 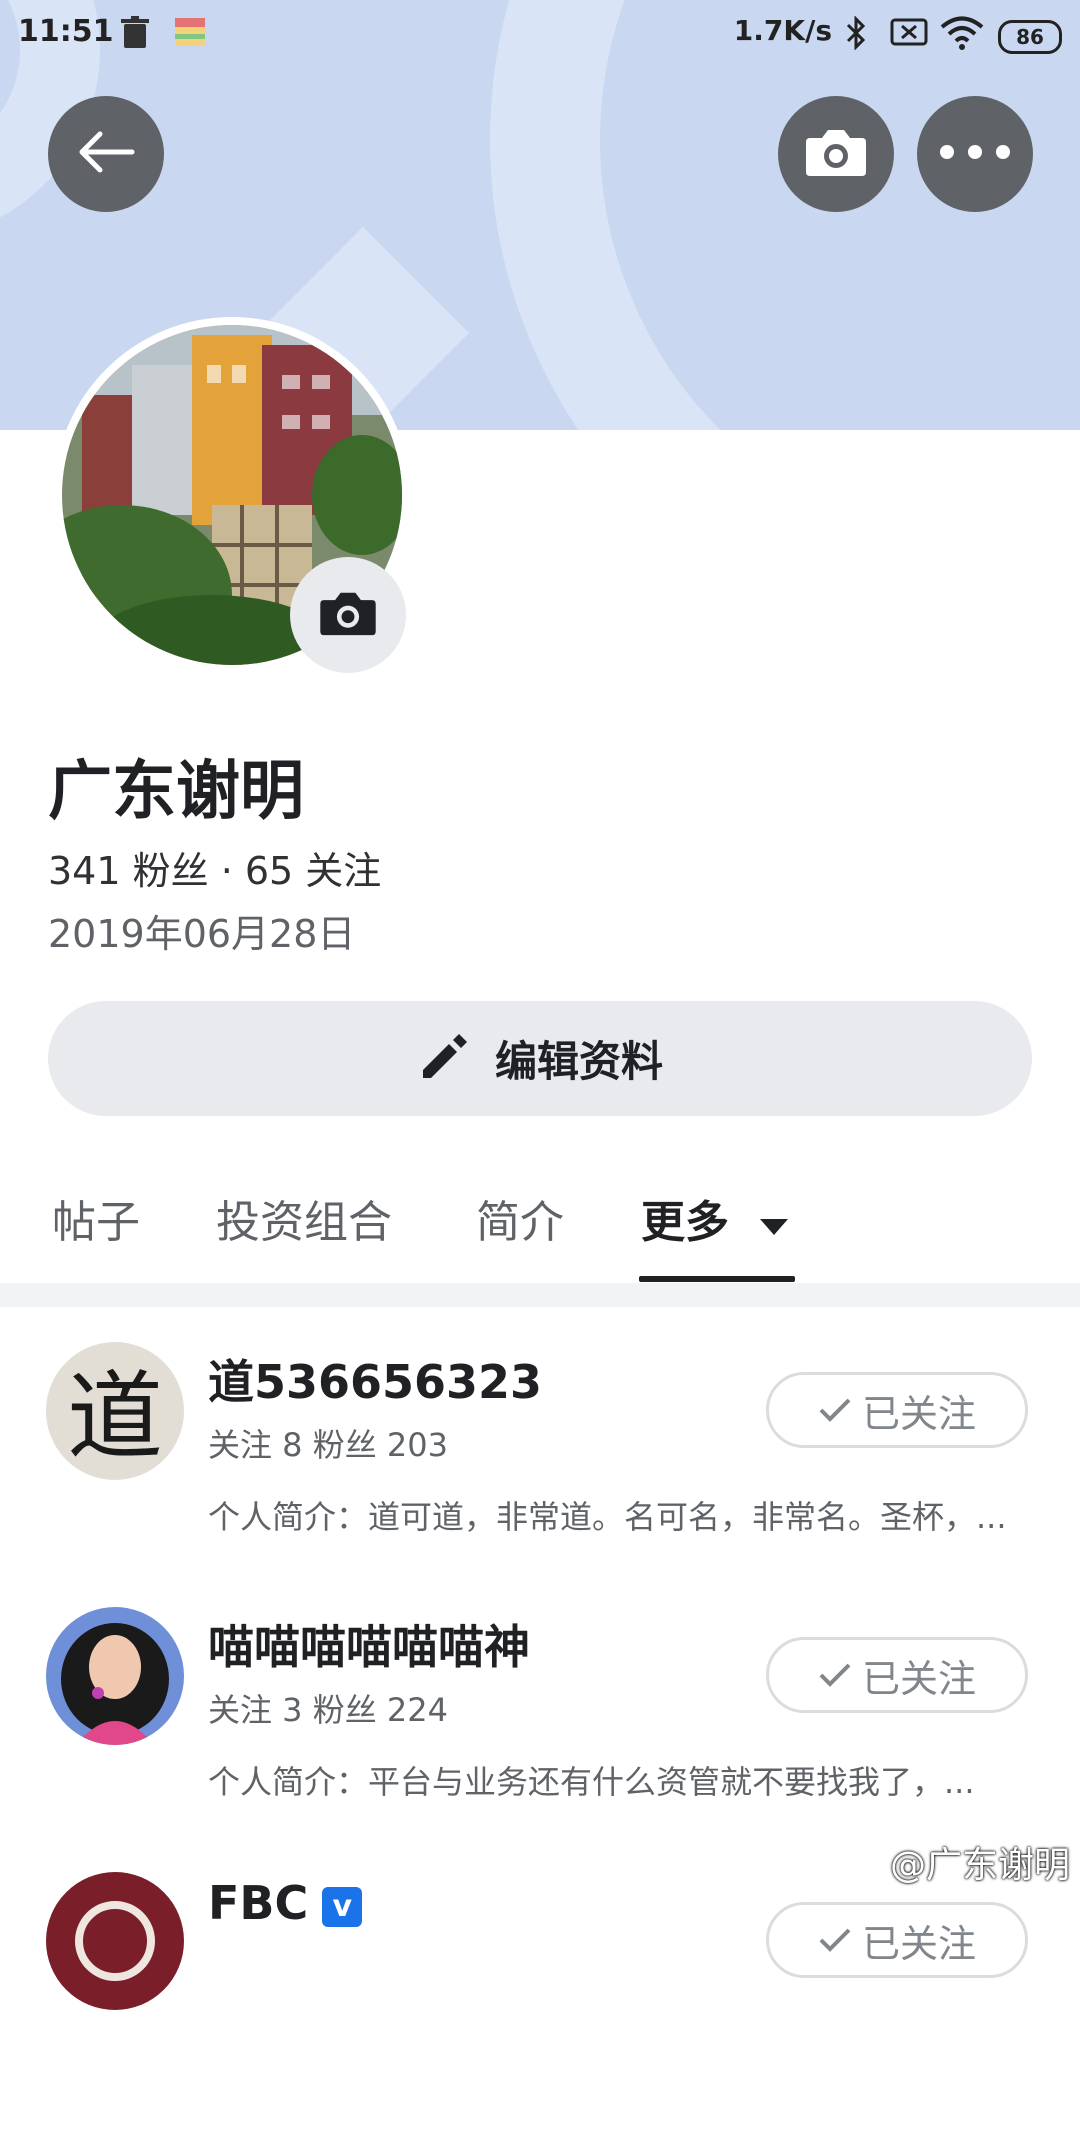 What do you see at coordinates (782, 30) in the screenshot?
I see `network-speed: 1.7K/s` at bounding box center [782, 30].